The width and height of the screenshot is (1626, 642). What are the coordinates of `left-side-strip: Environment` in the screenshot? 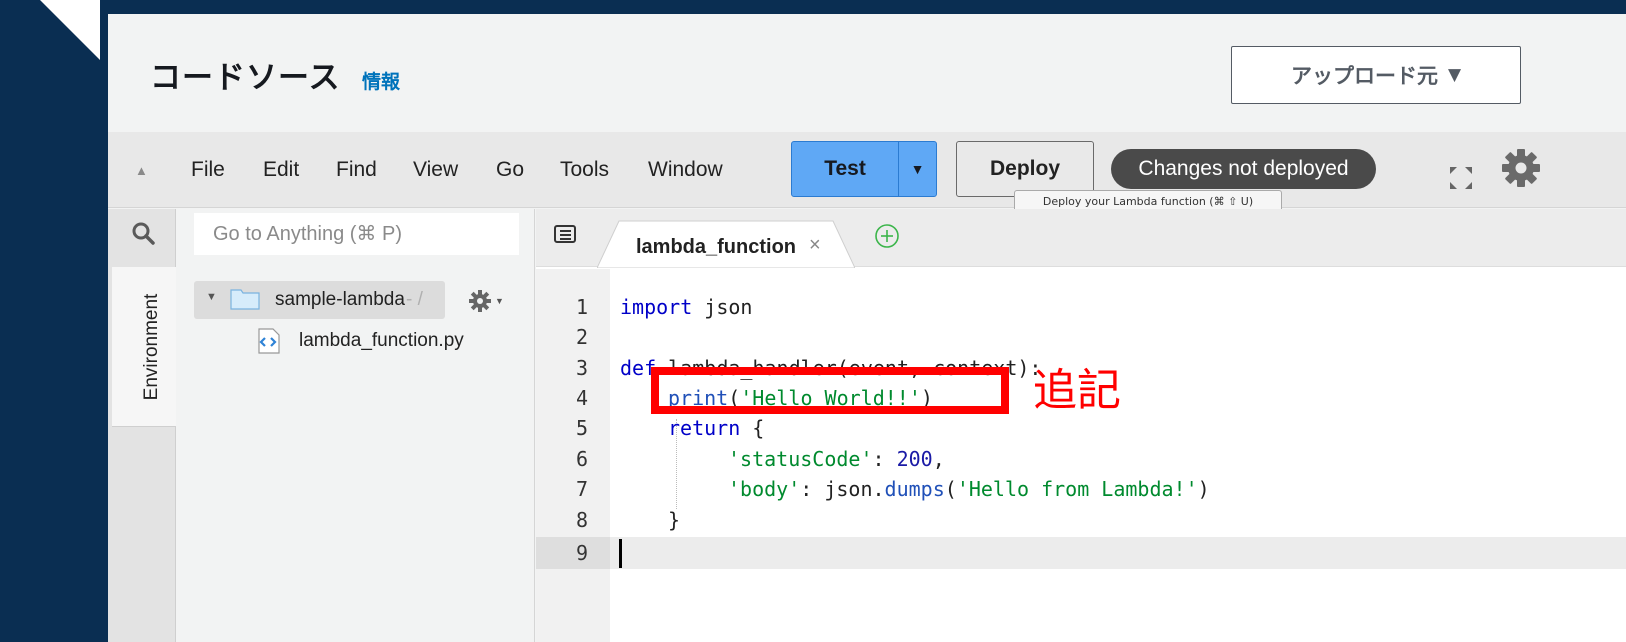 It's located at (142, 425).